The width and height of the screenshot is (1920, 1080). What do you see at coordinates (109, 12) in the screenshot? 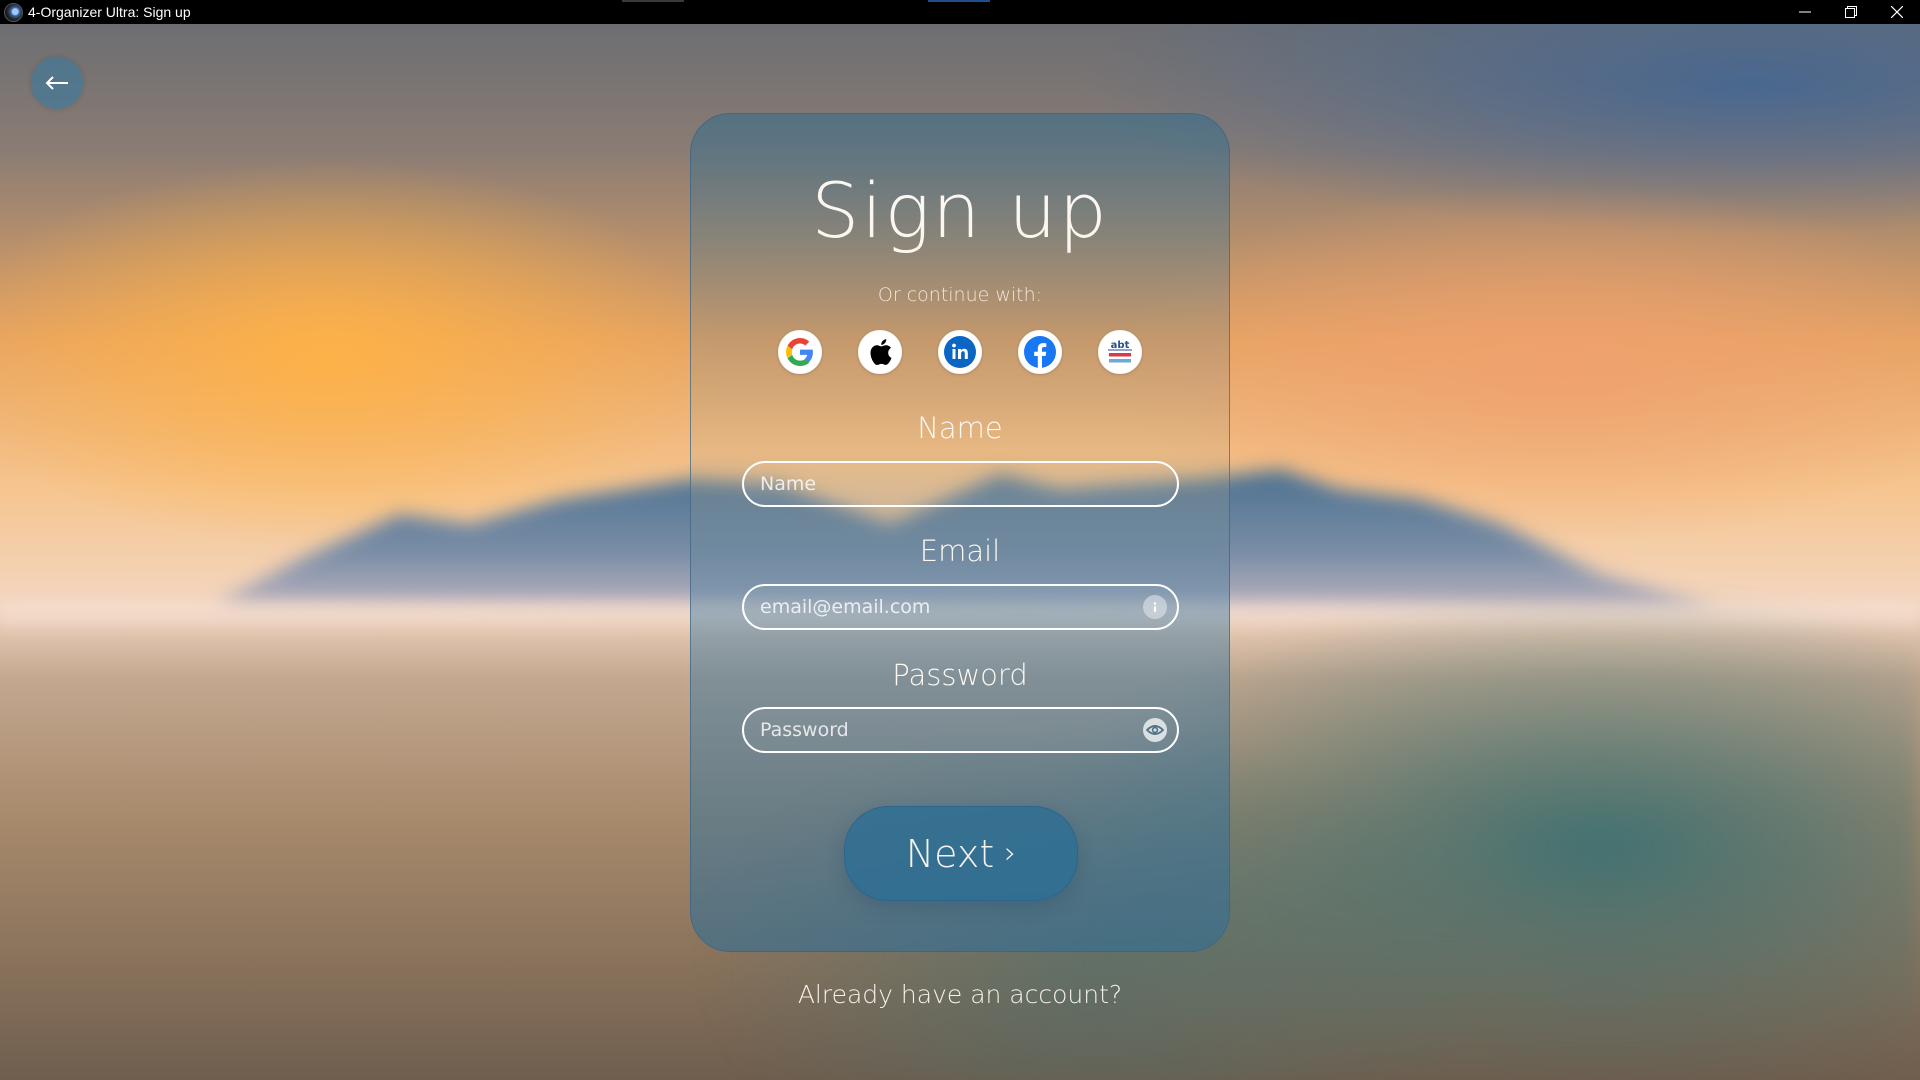
I see `window-title: 4-Organizer Ultra: Sign up` at bounding box center [109, 12].